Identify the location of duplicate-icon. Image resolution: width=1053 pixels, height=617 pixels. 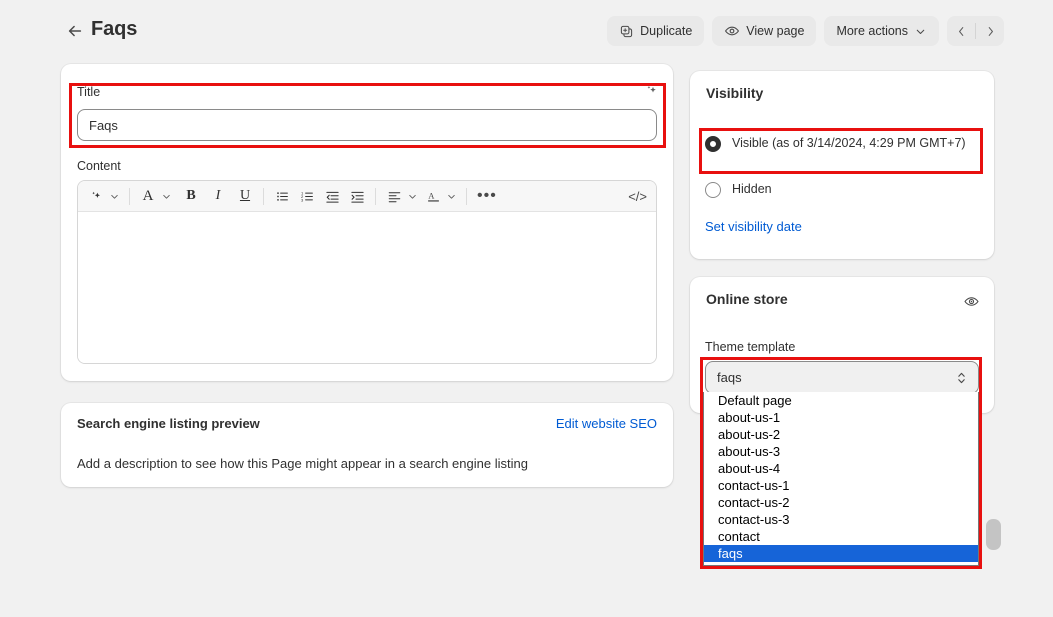
(626, 31).